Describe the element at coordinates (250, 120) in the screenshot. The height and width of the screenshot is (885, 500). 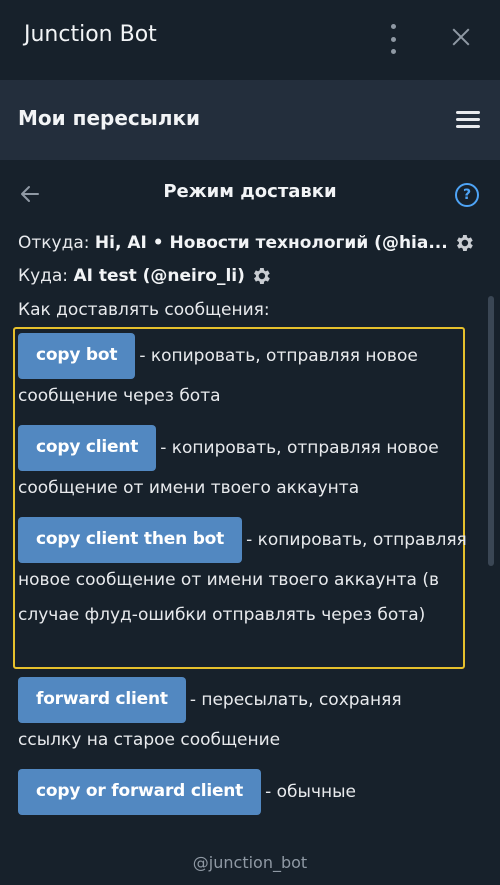
I see `bot-header: Мои пересылки` at that location.